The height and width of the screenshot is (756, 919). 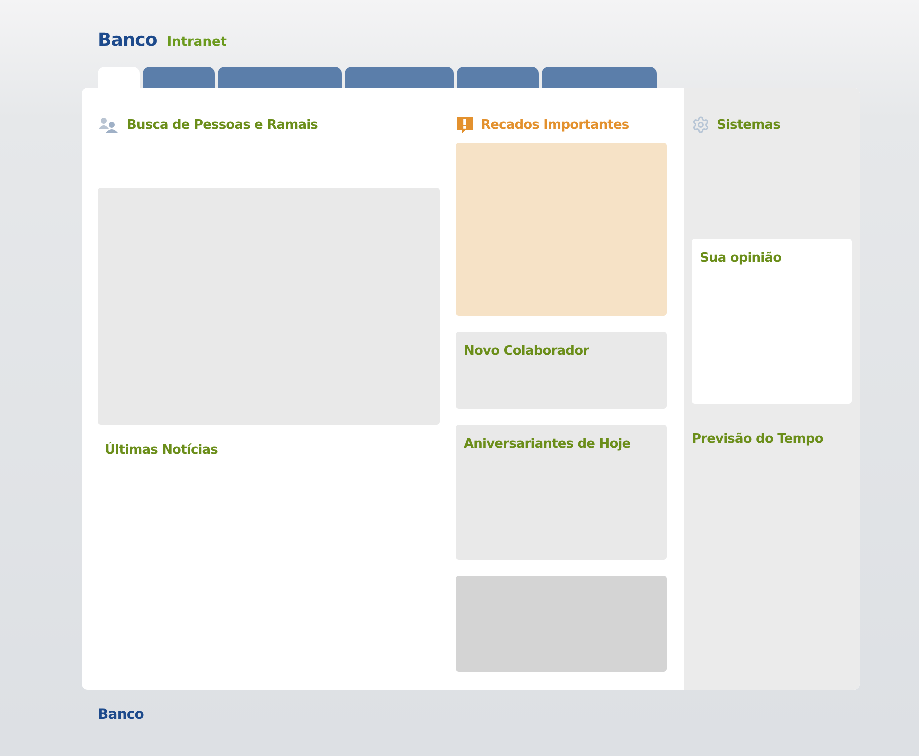 What do you see at coordinates (741, 258) in the screenshot?
I see `panel-title: Sua opinião` at bounding box center [741, 258].